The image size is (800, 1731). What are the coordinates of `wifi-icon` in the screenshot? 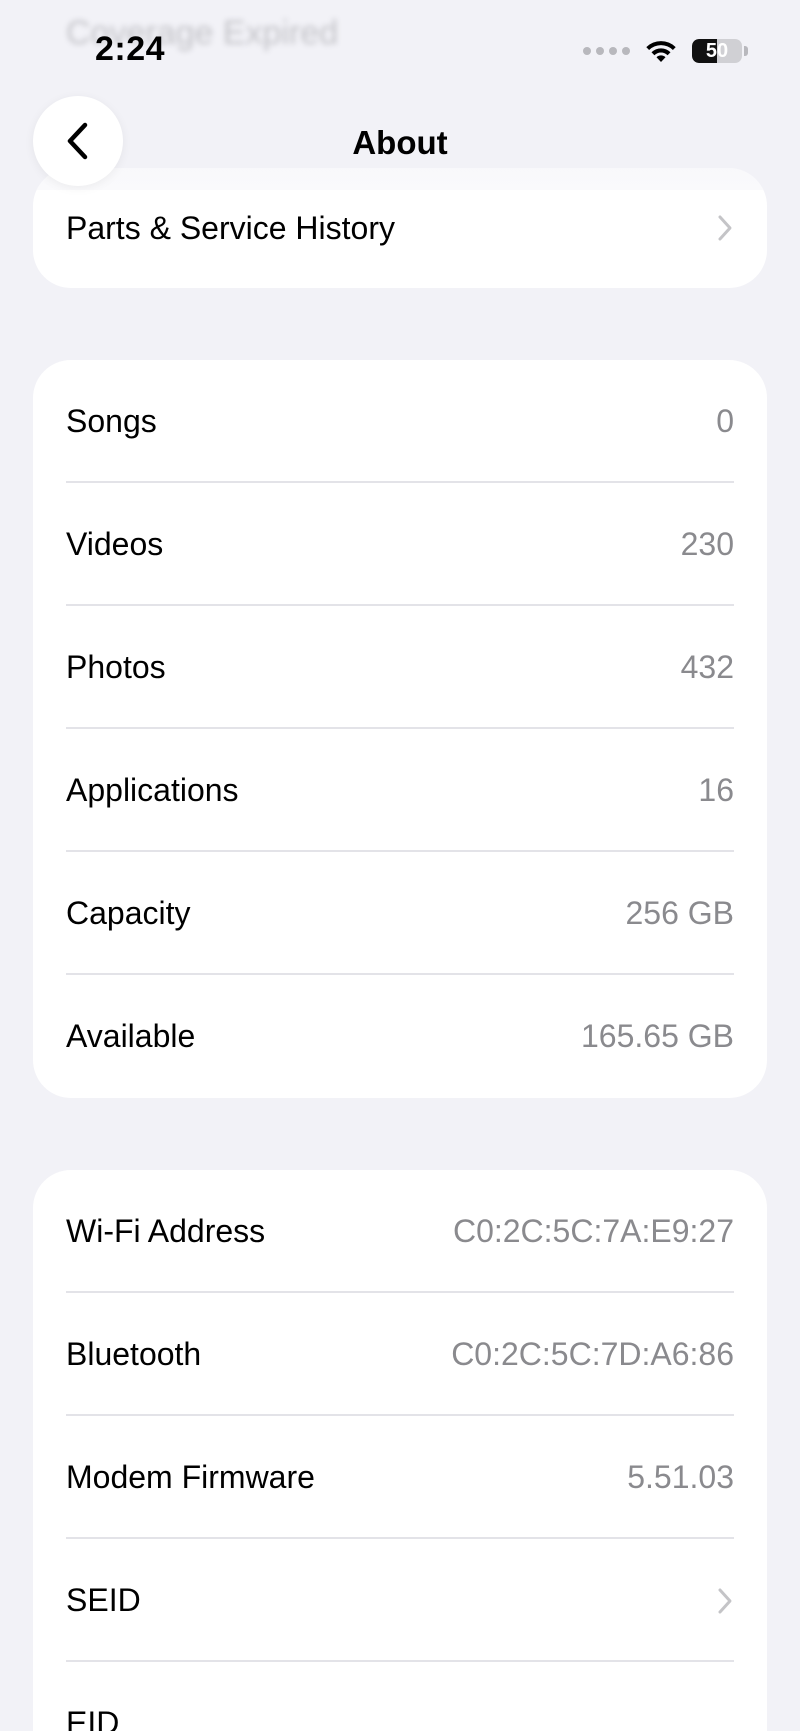 It's located at (661, 51).